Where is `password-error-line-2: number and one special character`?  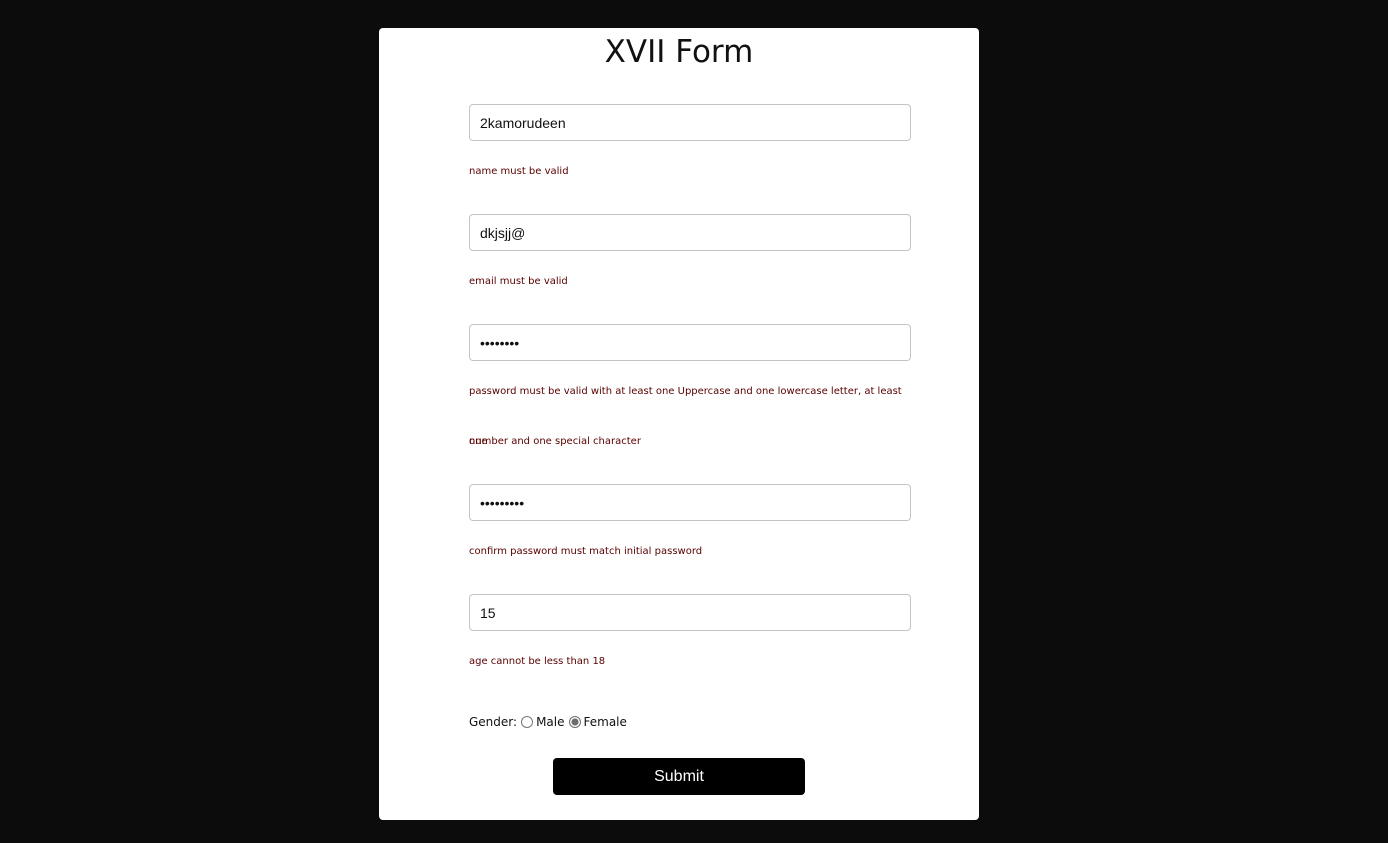 password-error-line-2: number and one special character is located at coordinates (555, 441).